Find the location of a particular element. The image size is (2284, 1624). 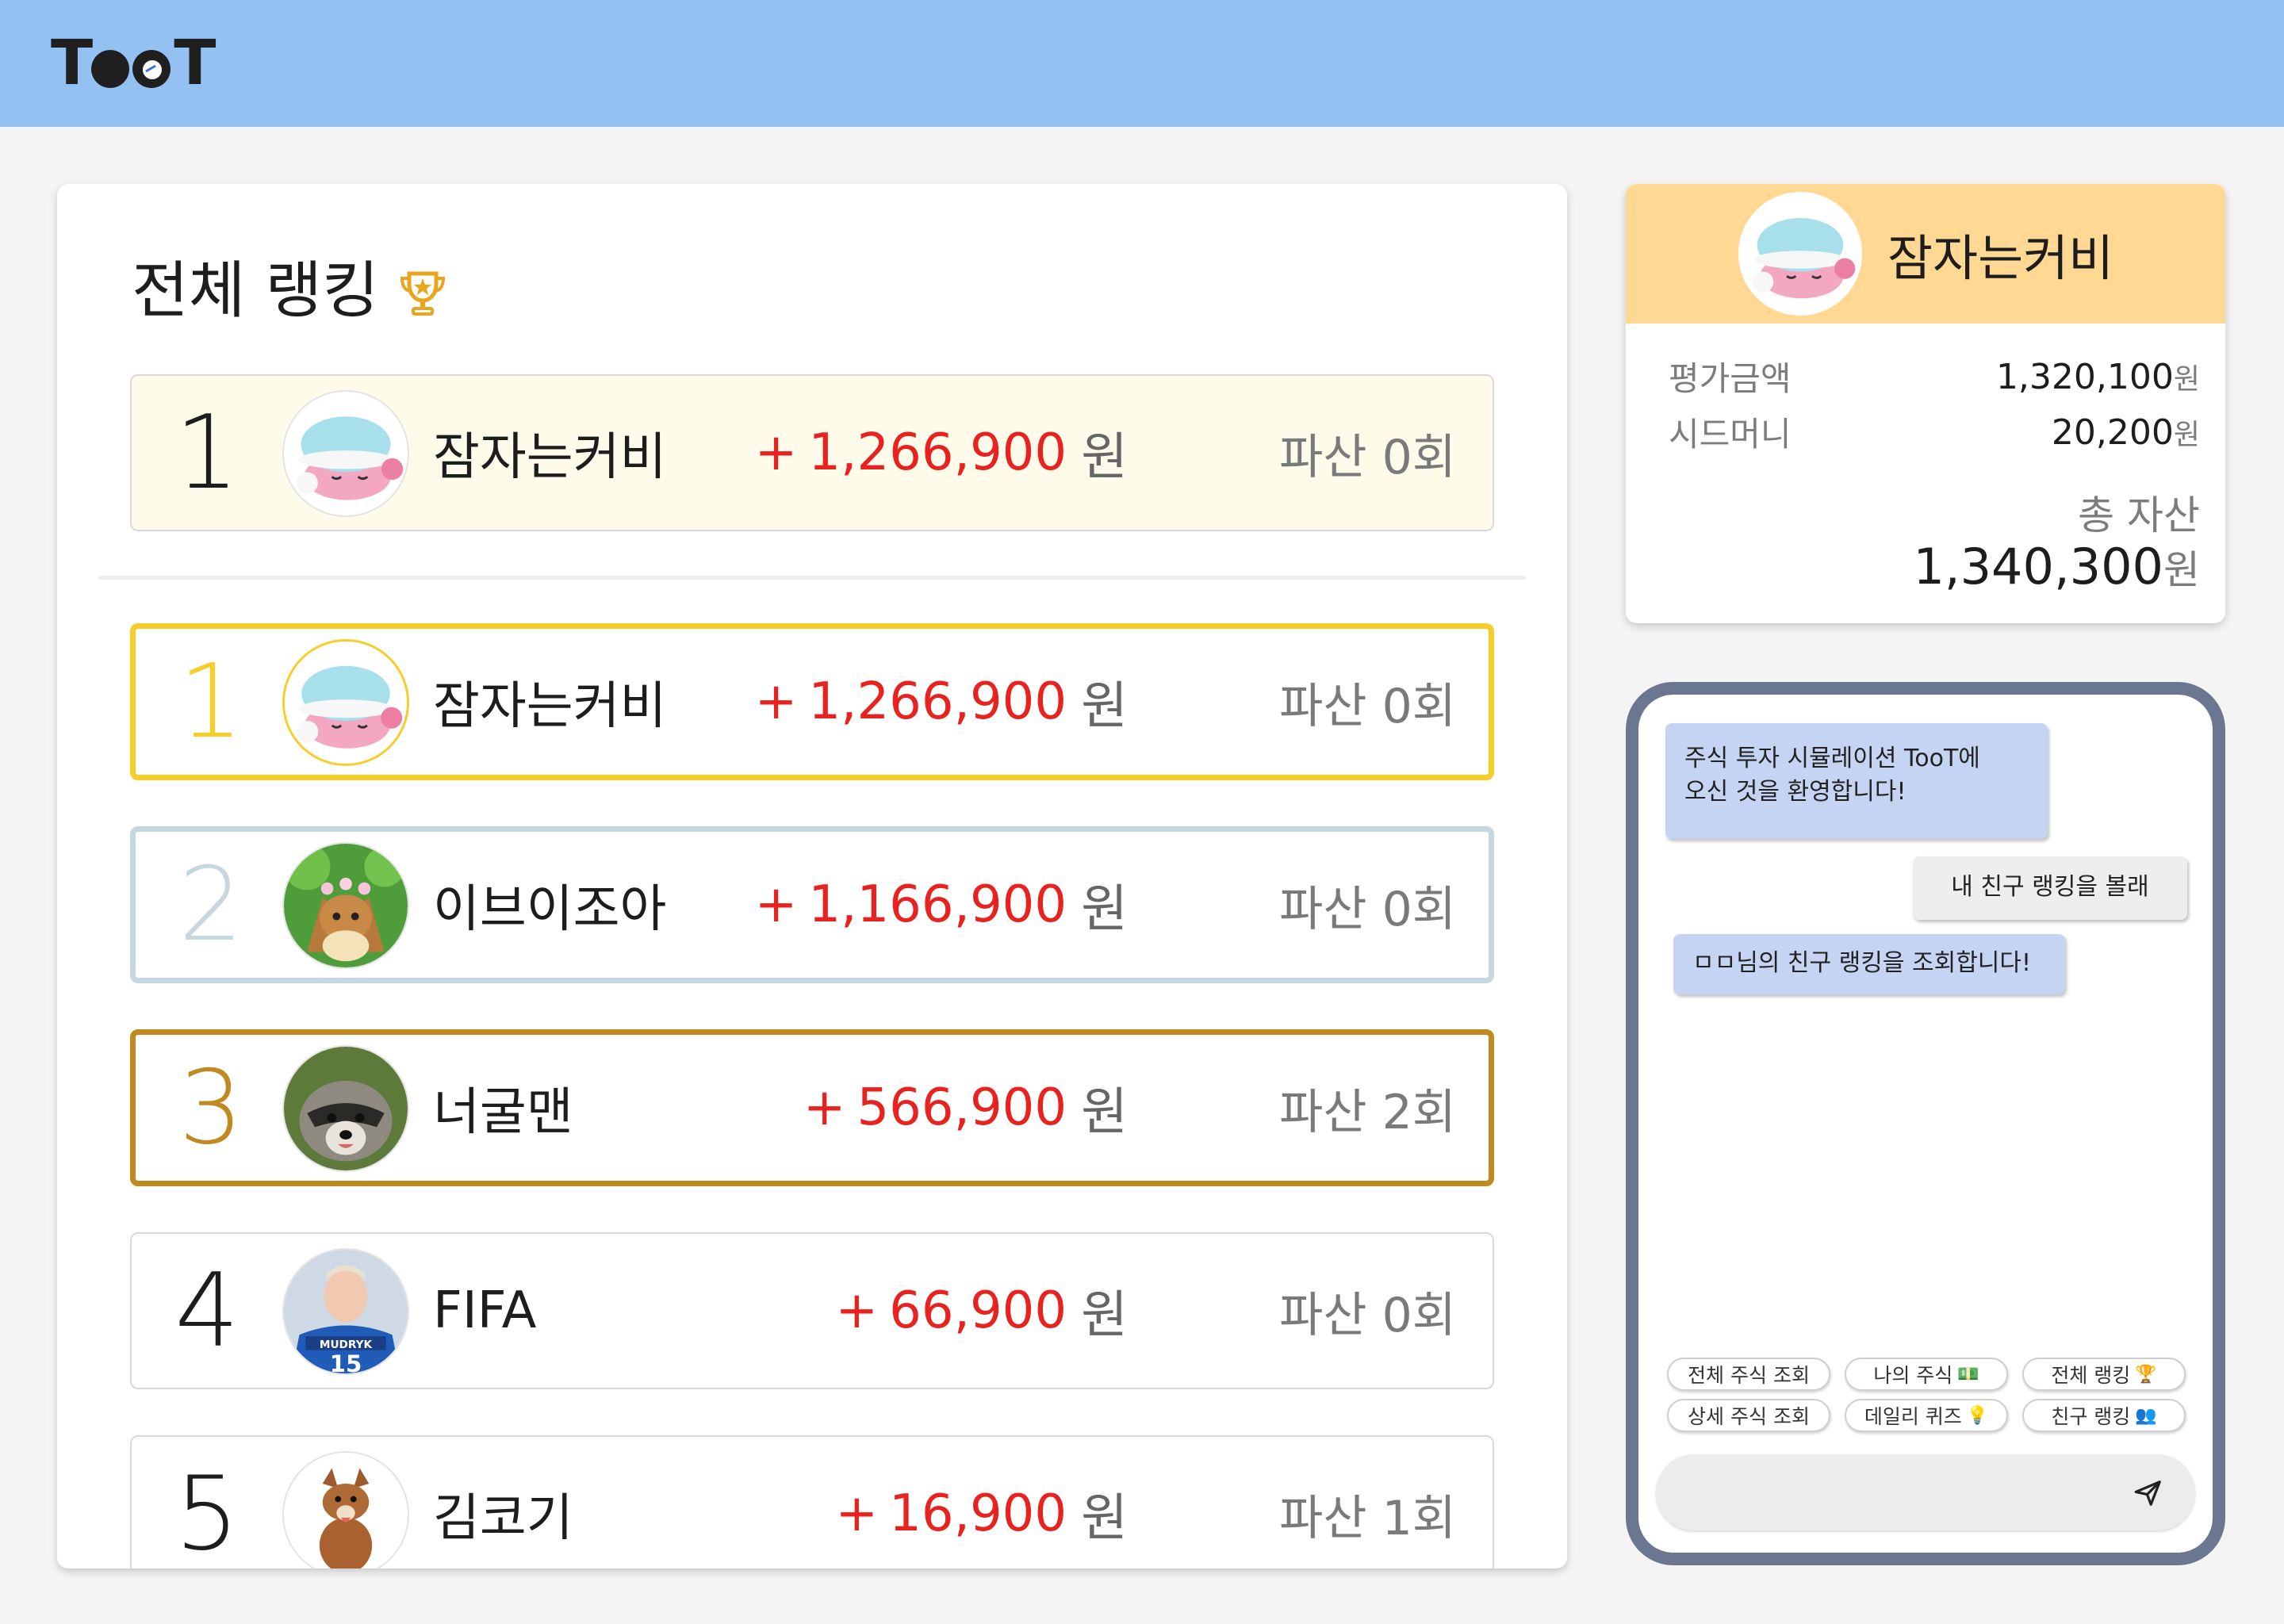

rank-row-2: 2 이브이조아 + 1,166,900 원 파산 0회 is located at coordinates (812, 904).